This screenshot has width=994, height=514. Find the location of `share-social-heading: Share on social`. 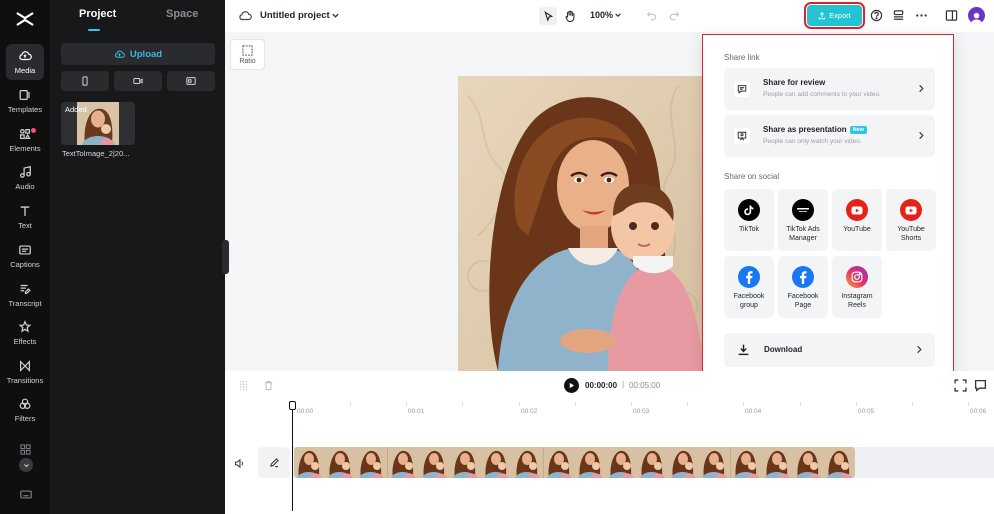

share-social-heading: Share on social is located at coordinates (752, 176).